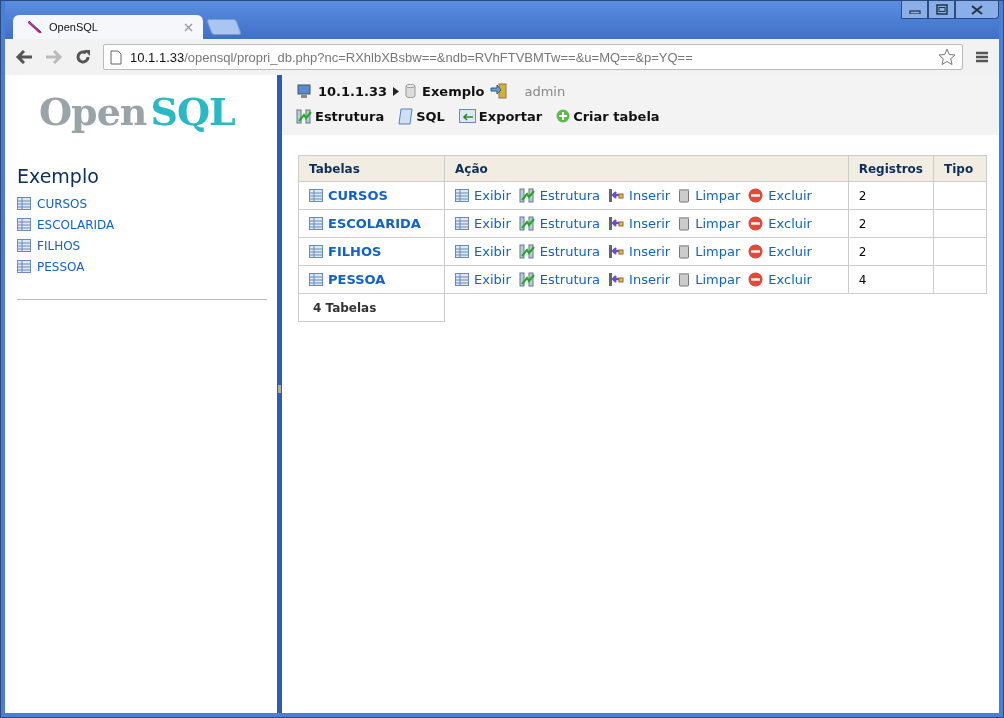 The height and width of the screenshot is (718, 1004). What do you see at coordinates (24, 57) in the screenshot?
I see `back-icon` at bounding box center [24, 57].